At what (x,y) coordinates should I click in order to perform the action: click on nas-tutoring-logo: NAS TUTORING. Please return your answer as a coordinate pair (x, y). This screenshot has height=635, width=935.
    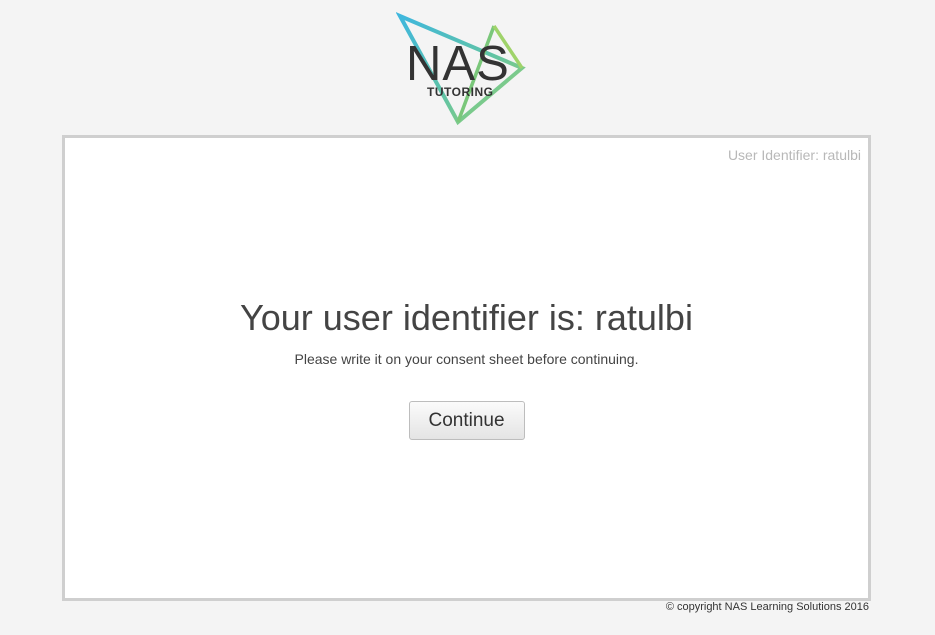
    Looking at the image, I should click on (462, 70).